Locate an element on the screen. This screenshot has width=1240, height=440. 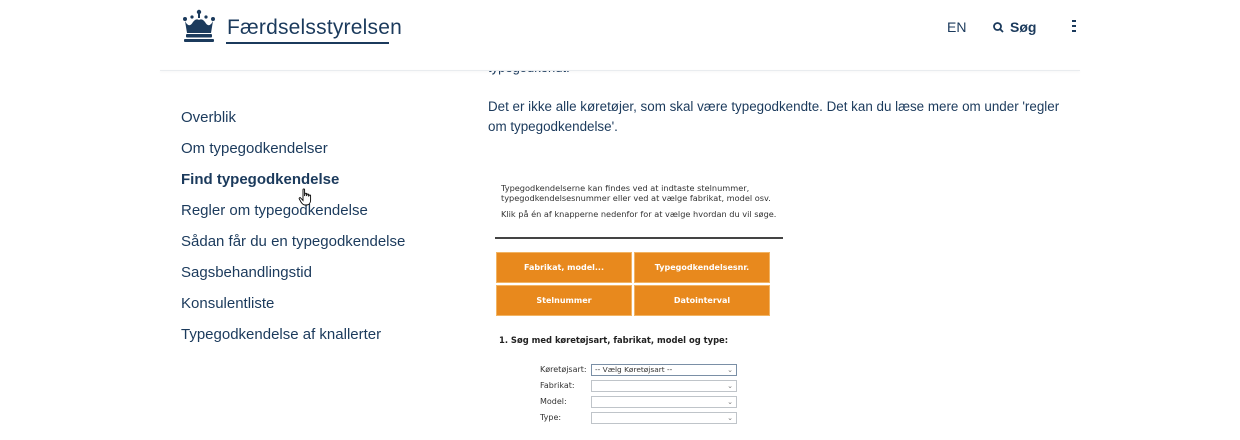
site-logo: Færdselsstyrelsen is located at coordinates (291, 26).